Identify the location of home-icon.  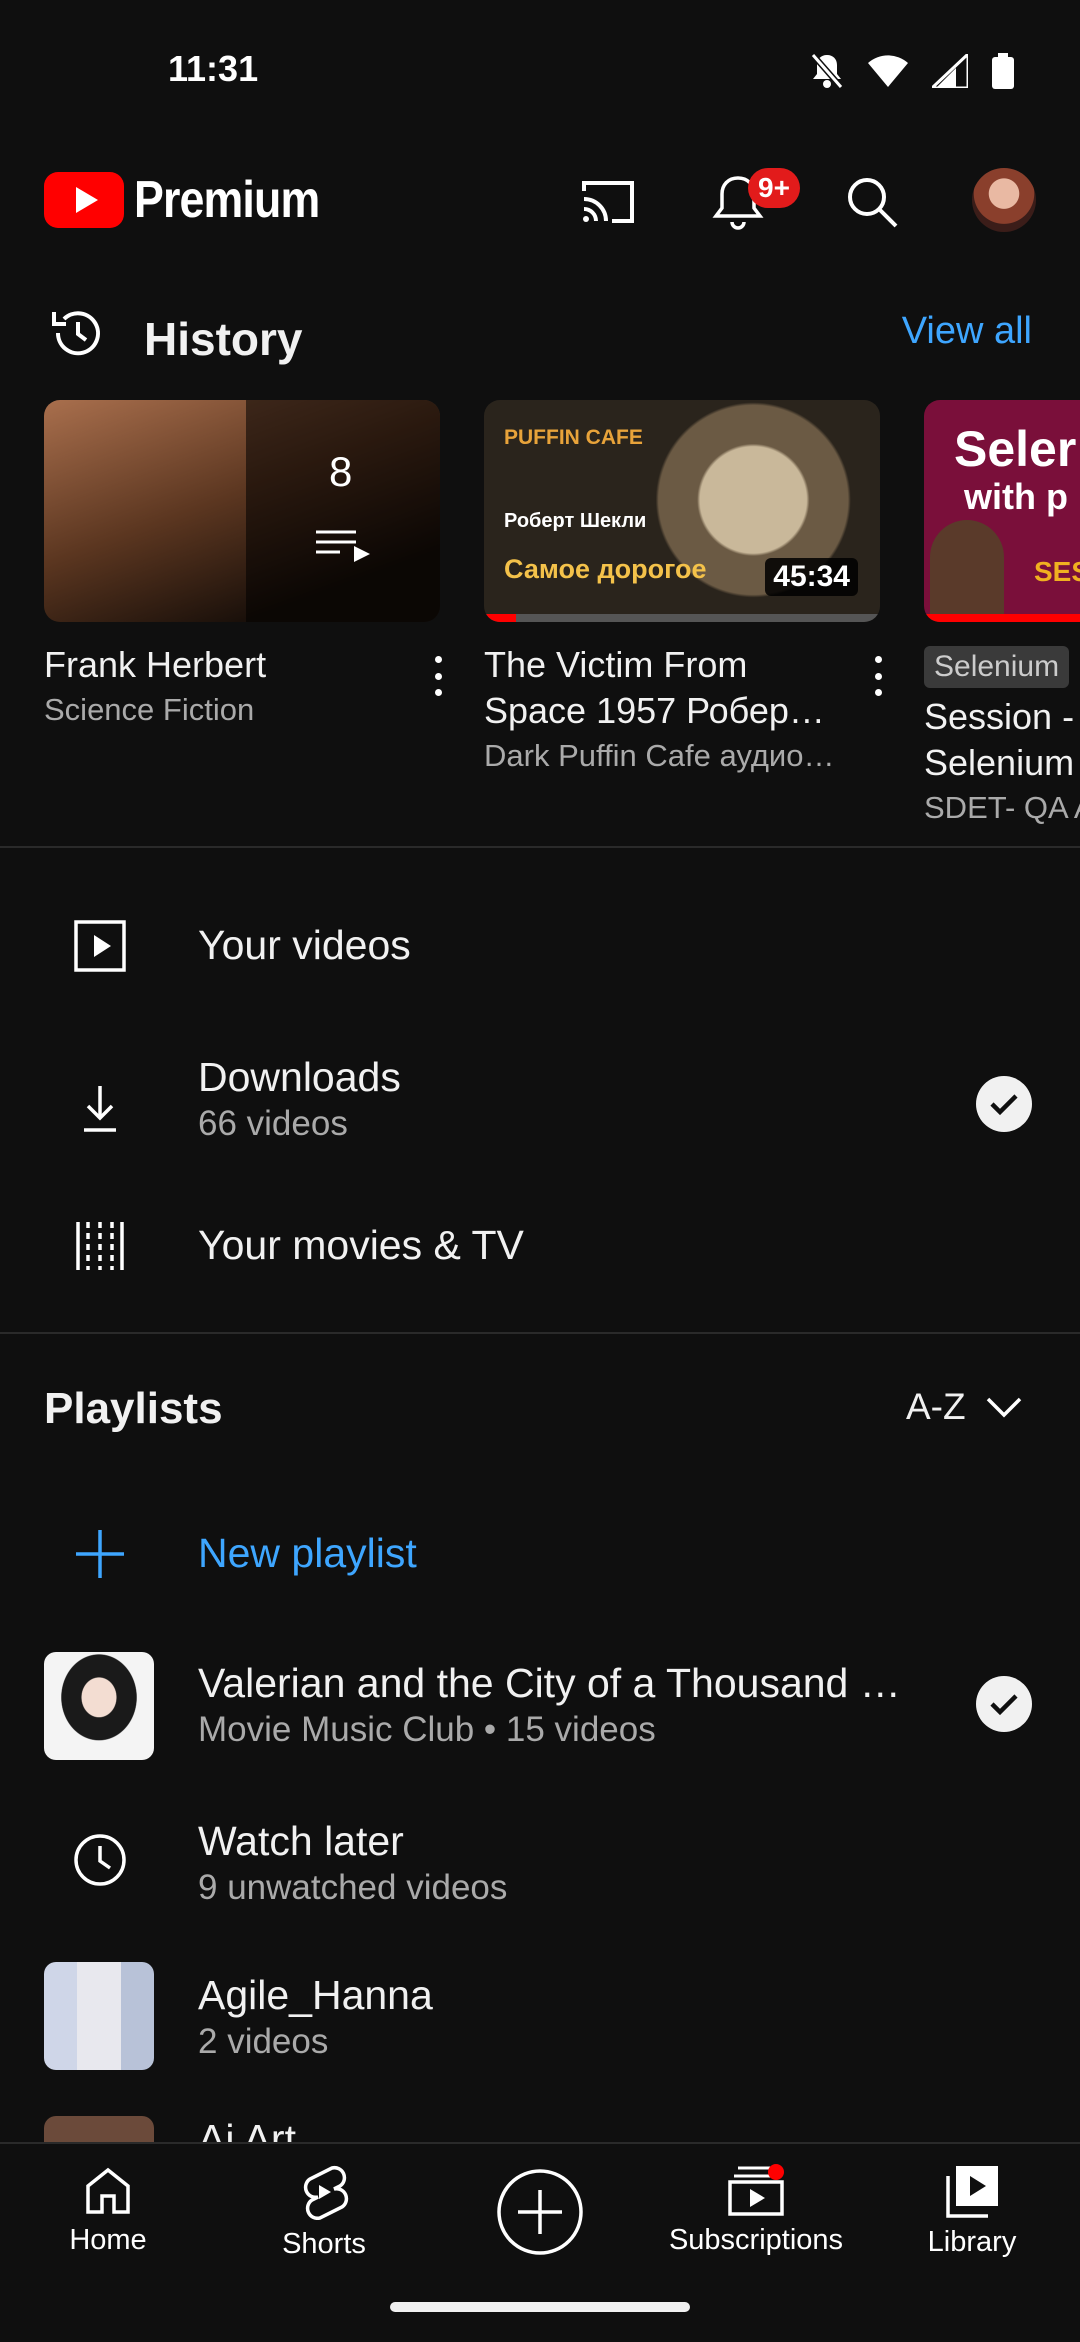
(108, 2190).